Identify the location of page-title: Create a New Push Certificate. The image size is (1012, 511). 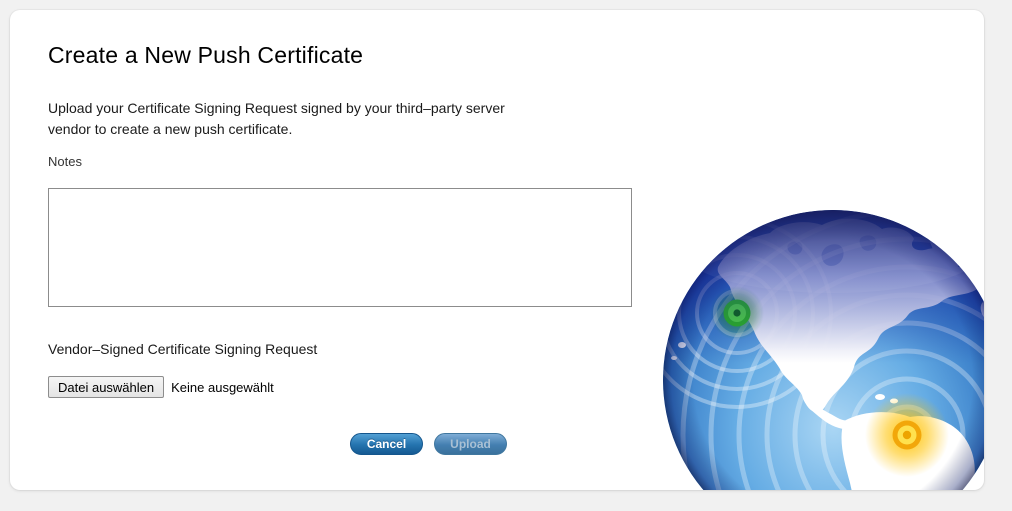
(206, 55).